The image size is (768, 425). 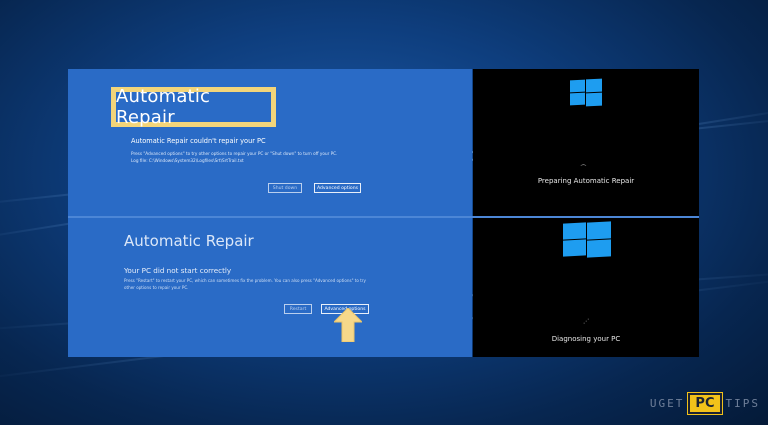 What do you see at coordinates (742, 403) in the screenshot?
I see `watermark-text-right: TIPS` at bounding box center [742, 403].